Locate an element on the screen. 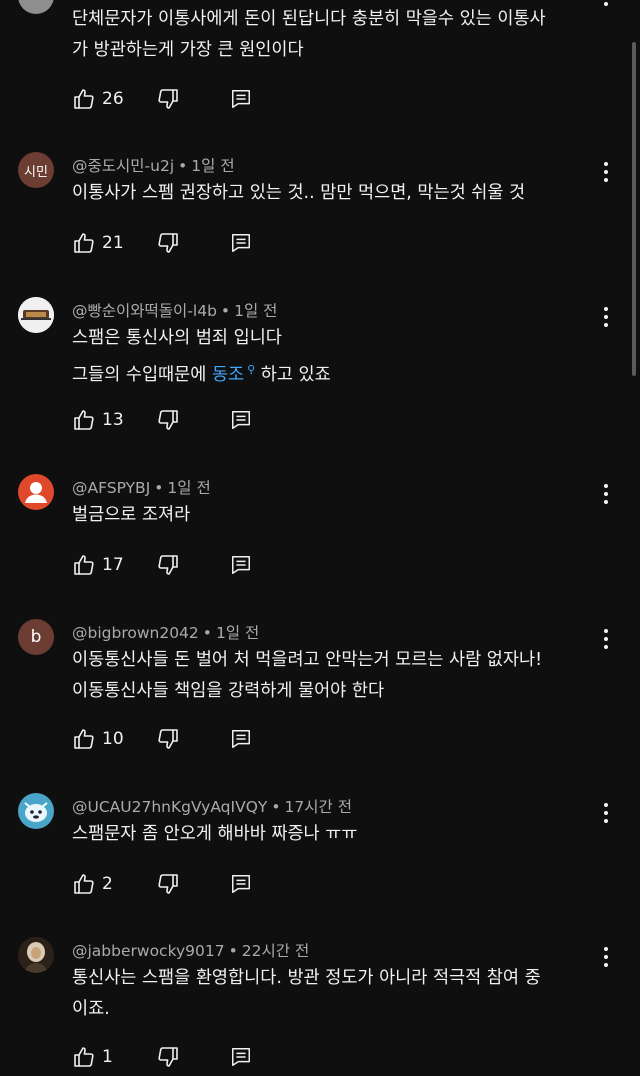  like-button: 26 is located at coordinates (114, 99).